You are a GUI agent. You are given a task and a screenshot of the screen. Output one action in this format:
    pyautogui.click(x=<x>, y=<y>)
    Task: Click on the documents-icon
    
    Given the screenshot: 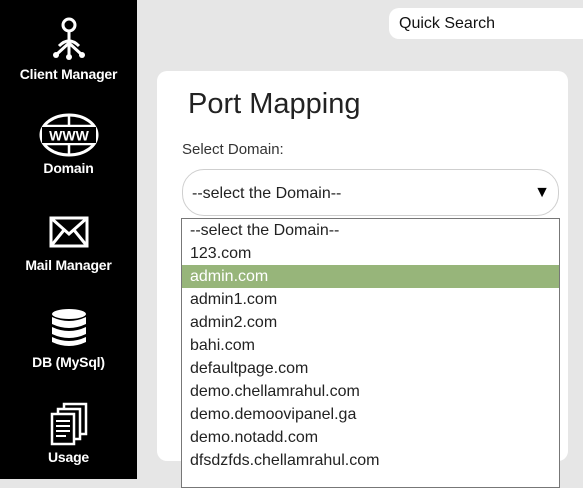 What is the action you would take?
    pyautogui.click(x=68, y=424)
    